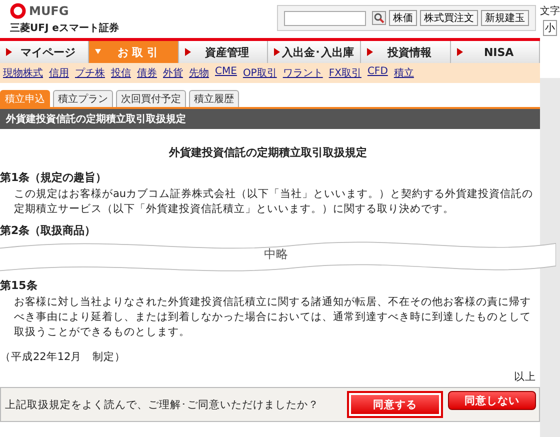 This screenshot has height=437, width=560. Describe the element at coordinates (377, 73) in the screenshot. I see `sub-nav-link: CFD` at that location.